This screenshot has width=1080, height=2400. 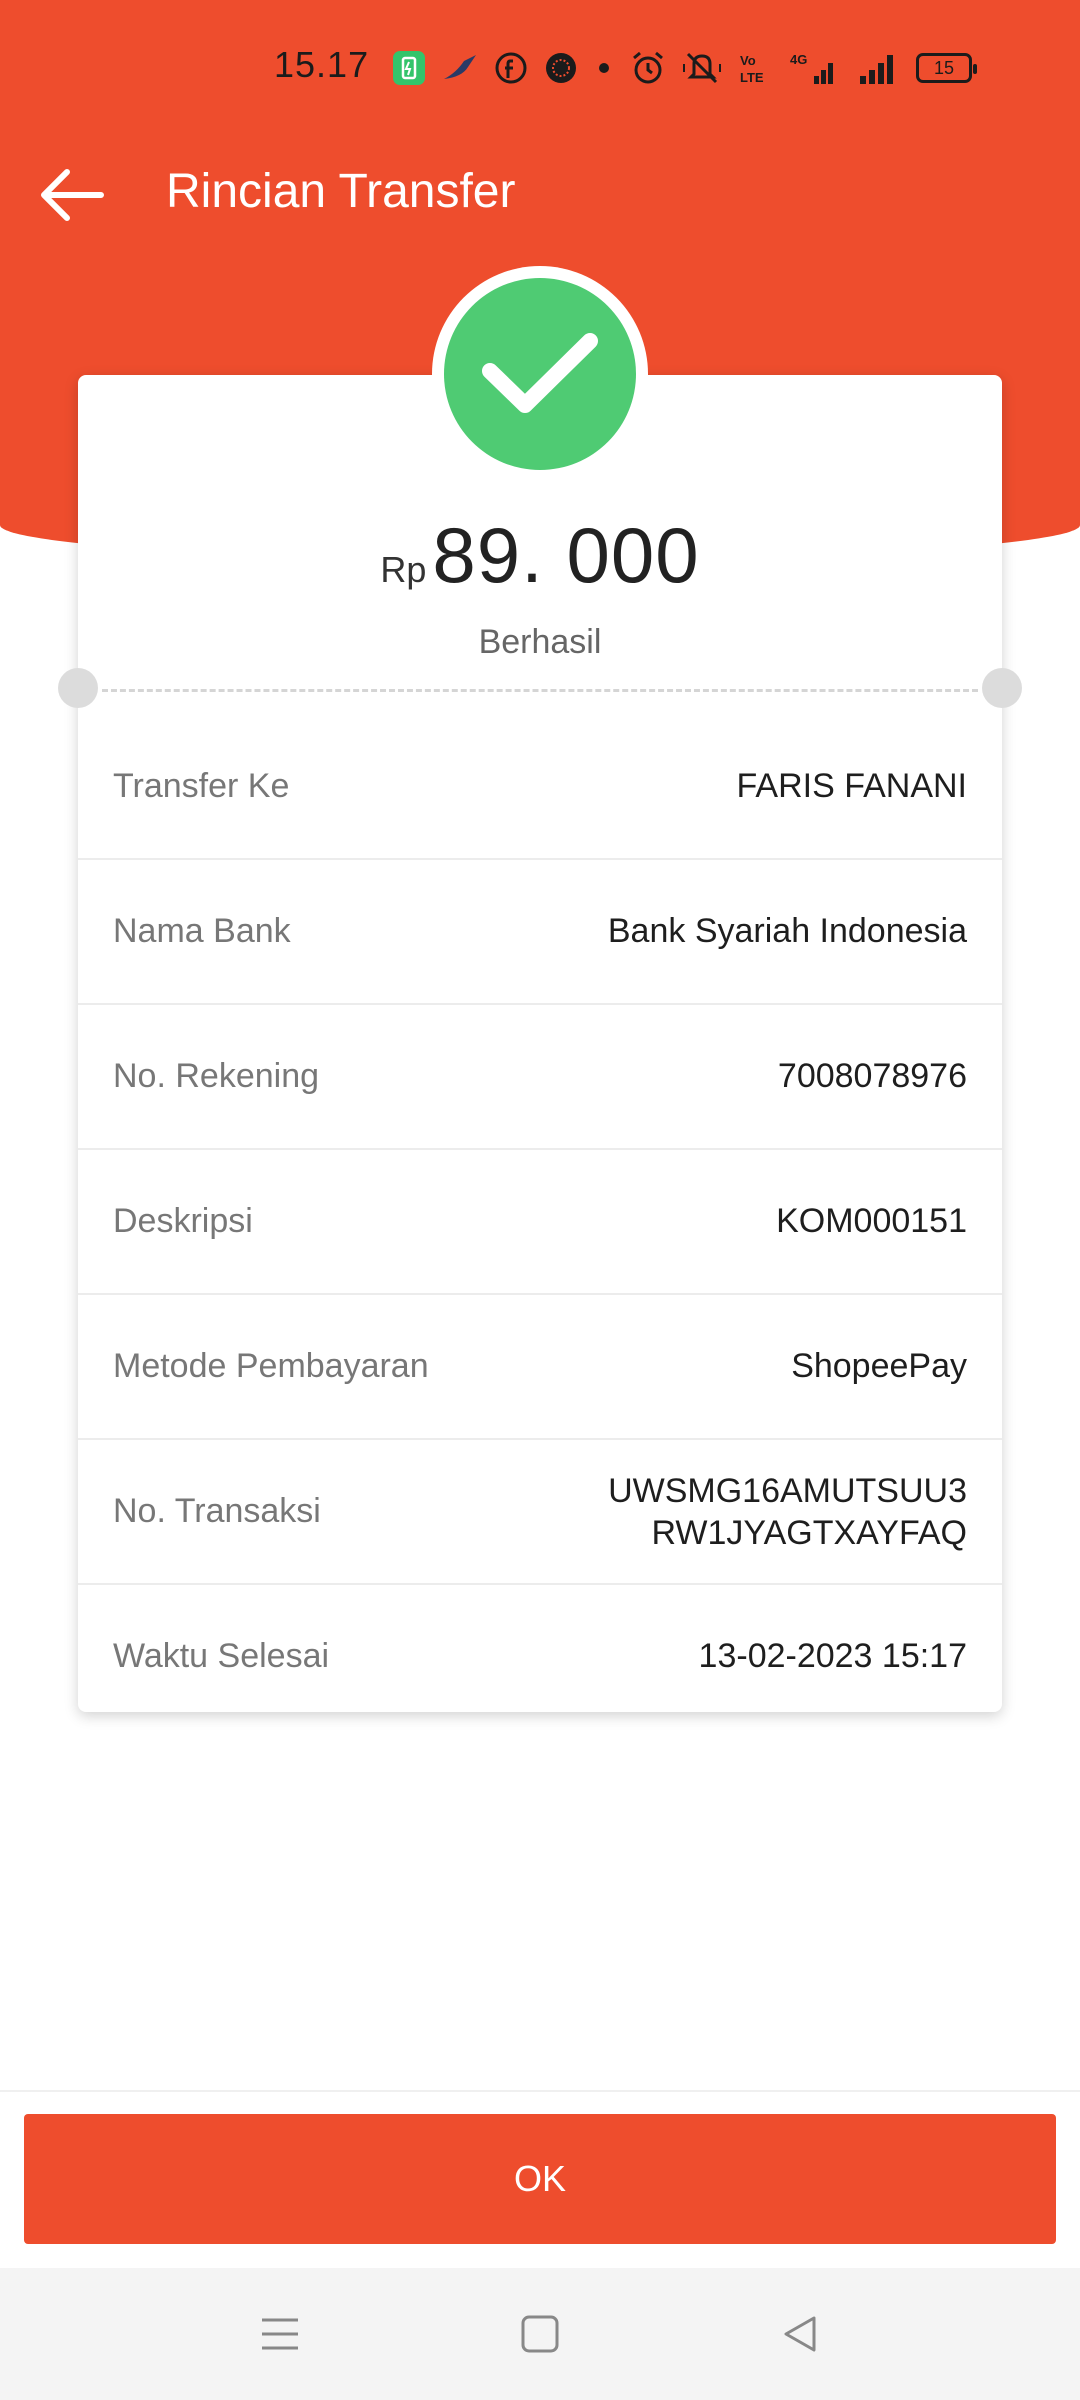 I want to click on status-icons: Vo LTE 4G 15, so click(x=684, y=68).